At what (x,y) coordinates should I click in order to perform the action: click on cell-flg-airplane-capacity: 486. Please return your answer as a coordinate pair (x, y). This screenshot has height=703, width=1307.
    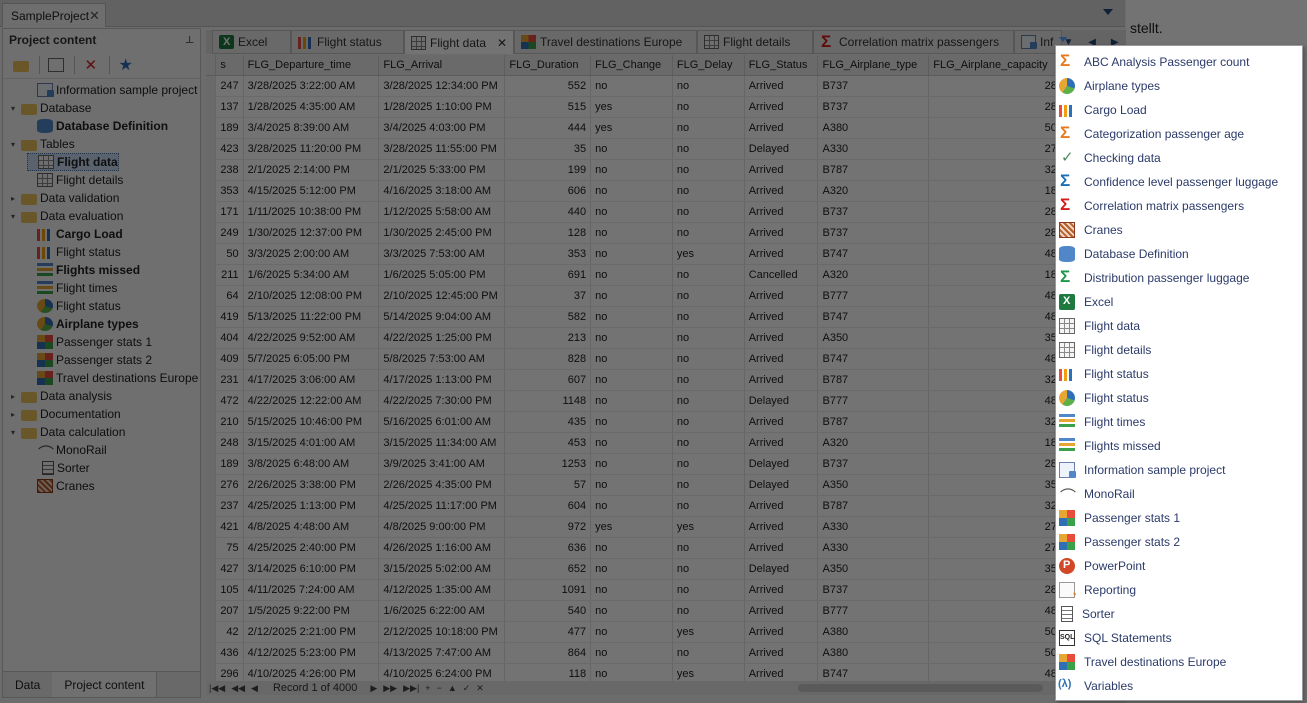
    Looking at the image, I should click on (998, 296).